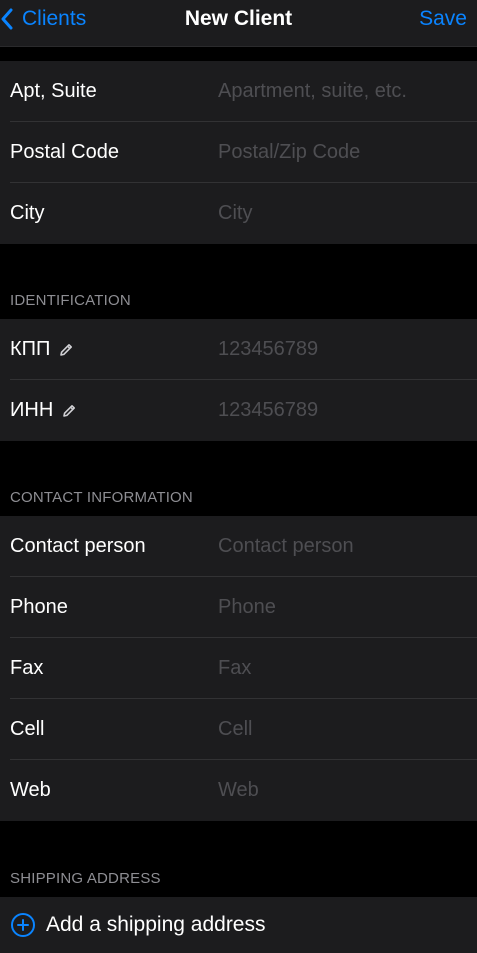 The image size is (477, 953). What do you see at coordinates (343, 410) in the screenshot?
I see `inn-input` at bounding box center [343, 410].